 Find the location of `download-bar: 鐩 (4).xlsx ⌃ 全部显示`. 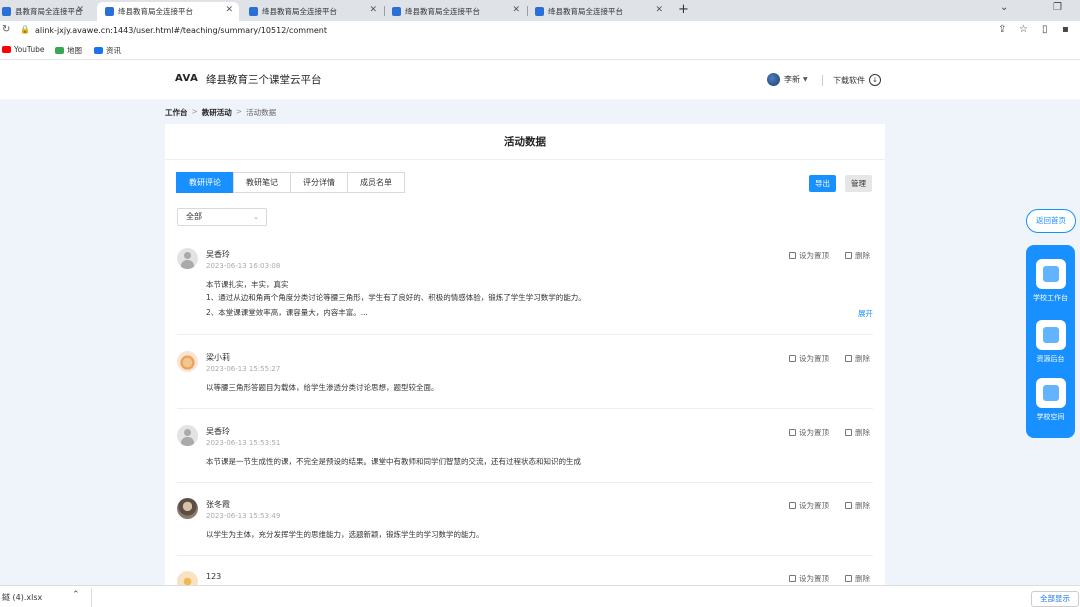

download-bar: 鐩 (4).xlsx ⌃ 全部显示 is located at coordinates (540, 596).